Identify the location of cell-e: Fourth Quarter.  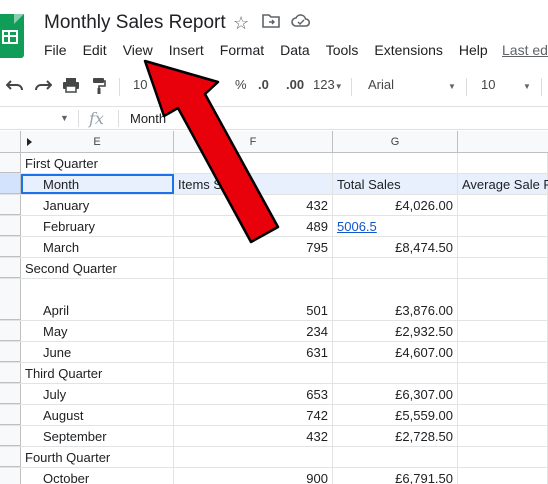
(97, 457).